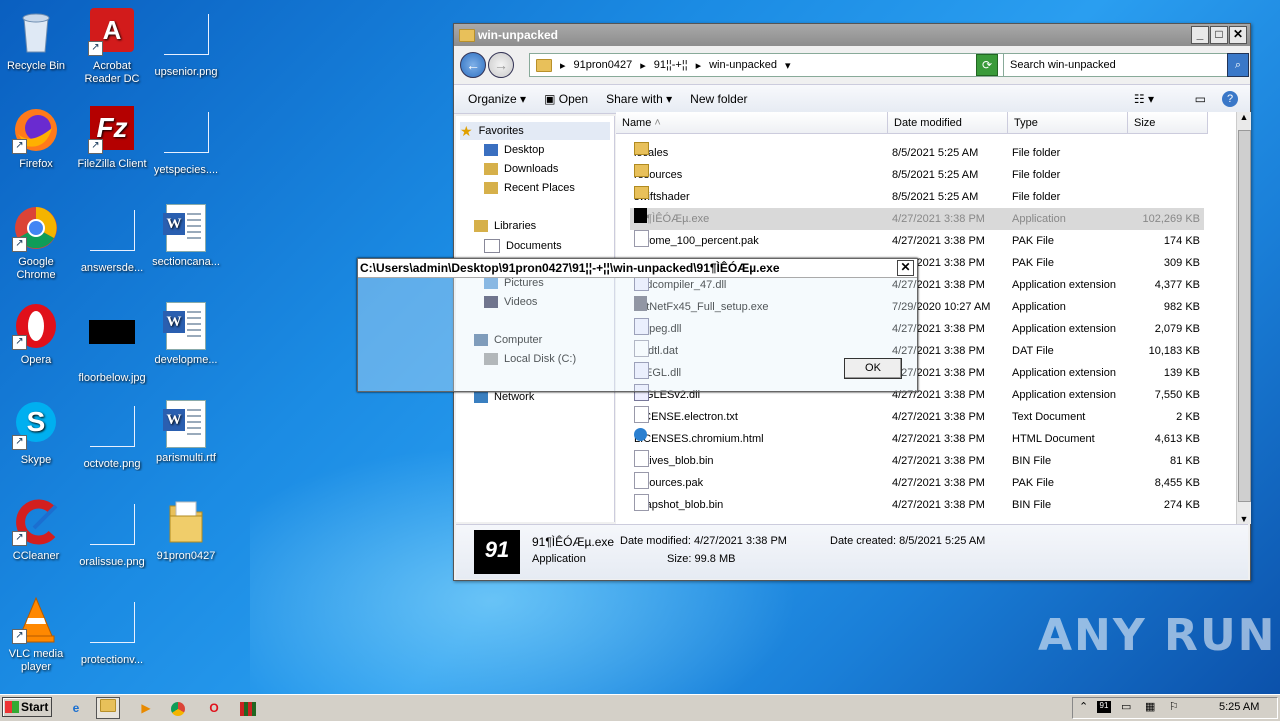  I want to click on file-type: Application, so click(1039, 219).